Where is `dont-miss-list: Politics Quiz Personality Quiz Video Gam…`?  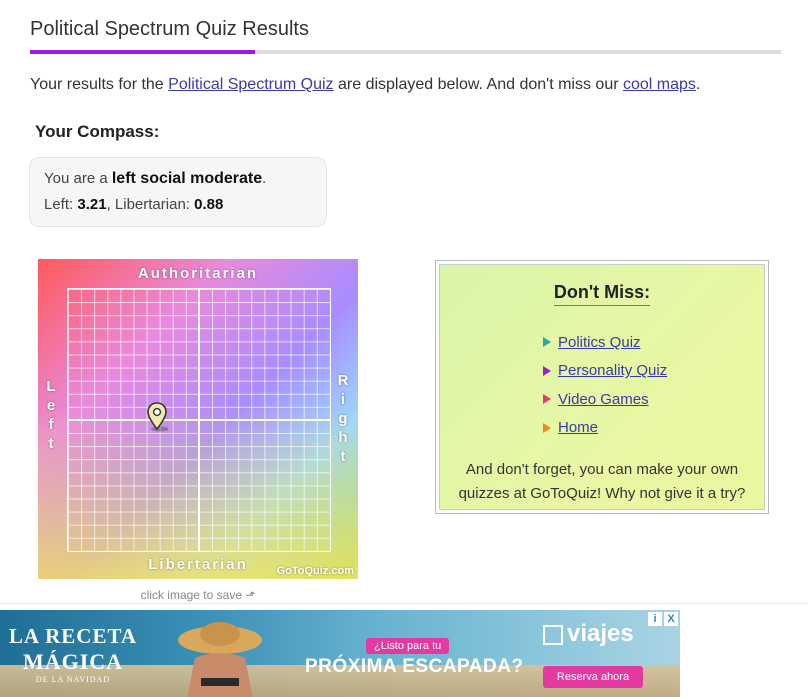 dont-miss-list: Politics Quiz Personality Quiz Video Gam… is located at coordinates (605, 385).